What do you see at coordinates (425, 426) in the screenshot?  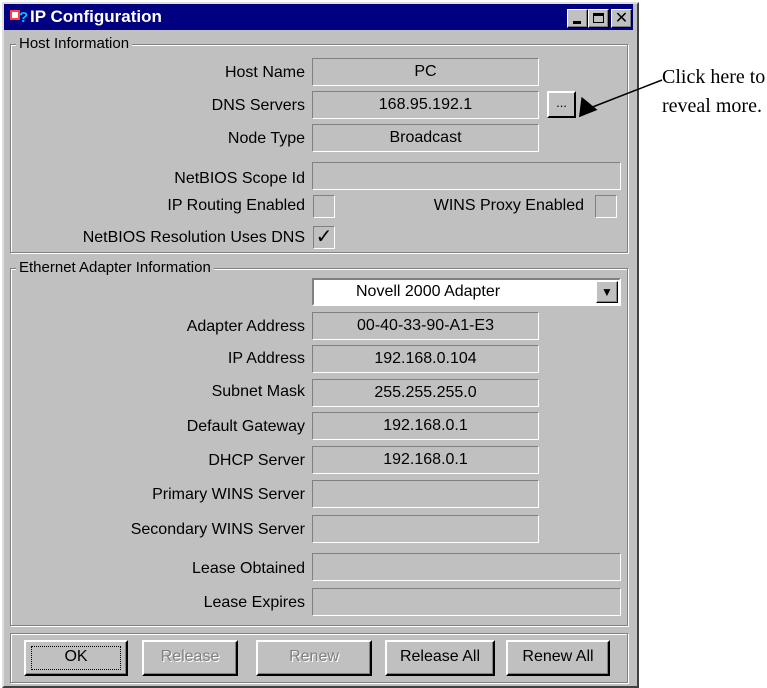 I see `default-gateway-field: 192.168.0.1` at bounding box center [425, 426].